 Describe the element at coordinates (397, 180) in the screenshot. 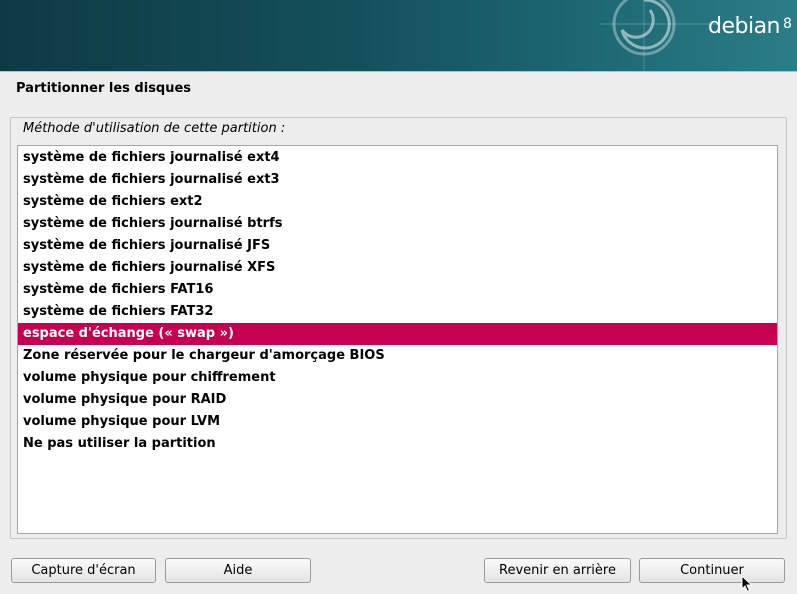

I see `list-item: système de fichiers journalisé ext3` at that location.